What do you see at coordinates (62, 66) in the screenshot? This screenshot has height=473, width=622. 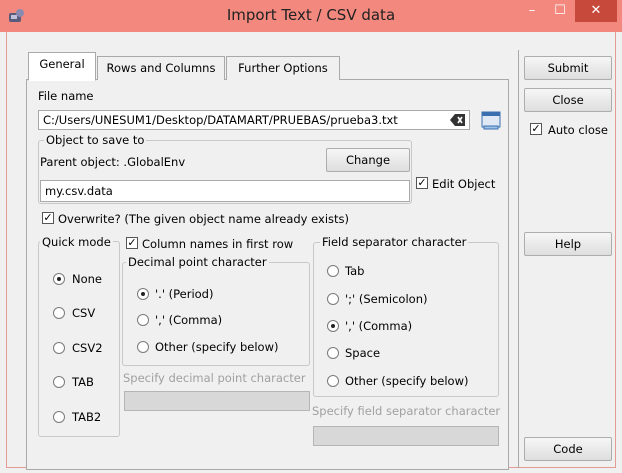 I see `tab-general: General` at bounding box center [62, 66].